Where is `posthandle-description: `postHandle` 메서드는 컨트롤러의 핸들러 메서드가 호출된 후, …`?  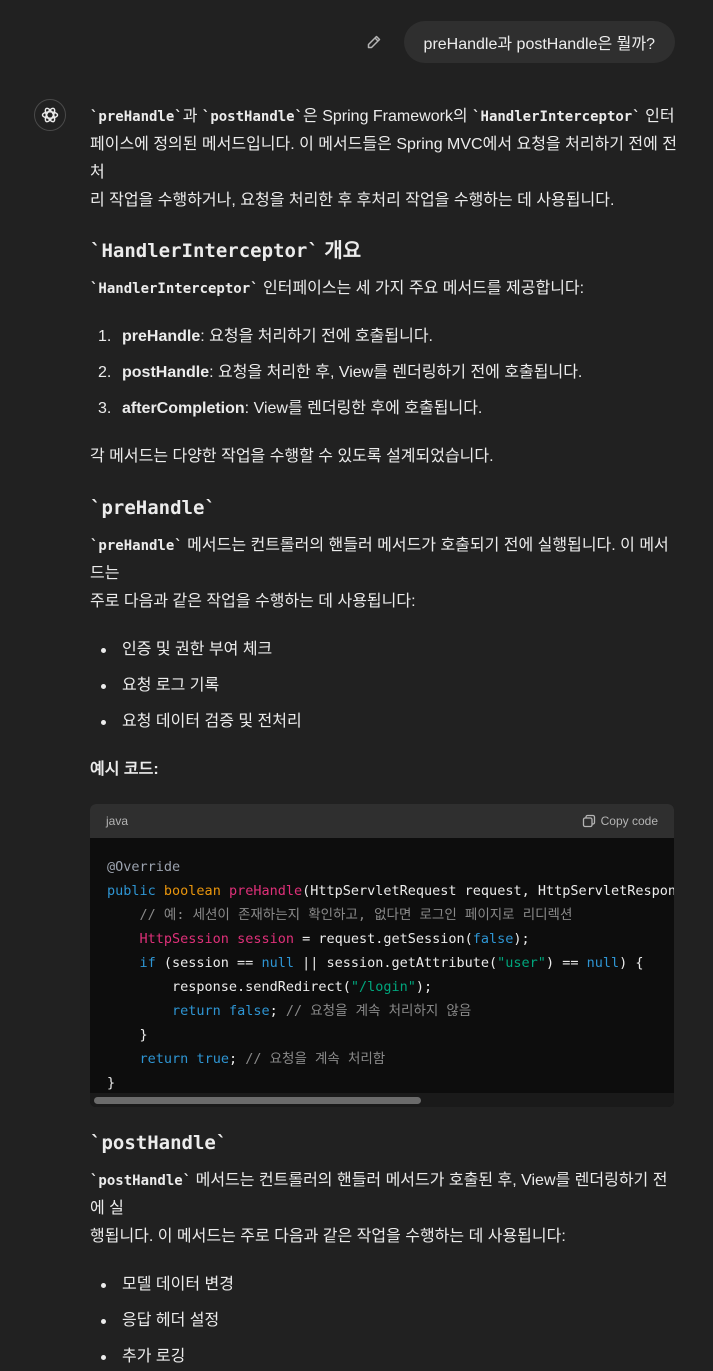
posthandle-description: `postHandle` 메서드는 컨트롤러의 핸들러 메서드가 호출된 후, … is located at coordinates (379, 1208).